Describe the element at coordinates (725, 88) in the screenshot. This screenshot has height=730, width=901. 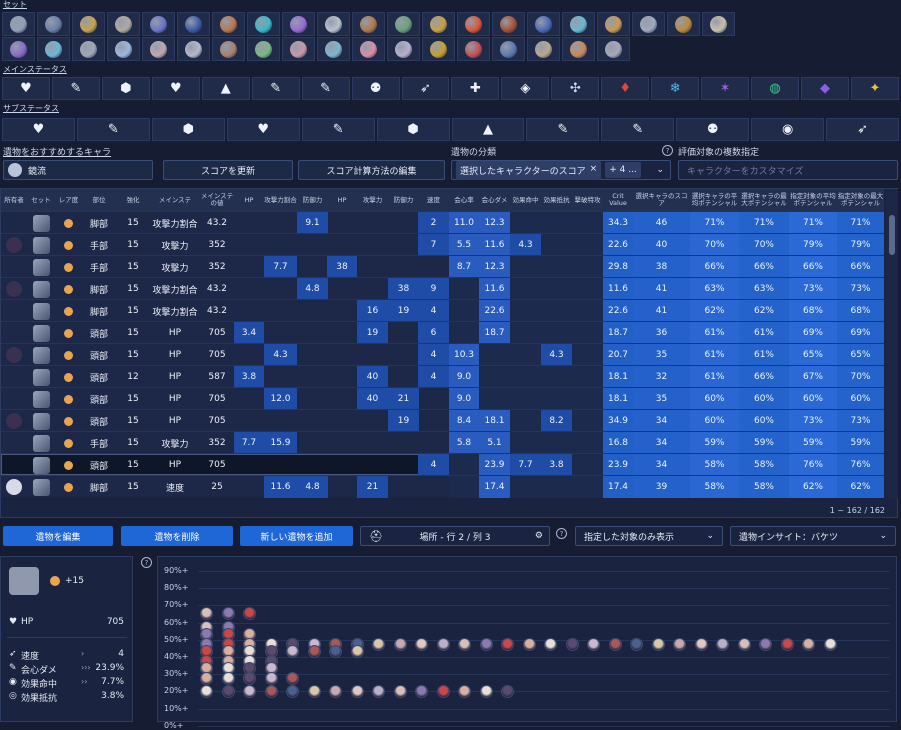
I see `main-stat-filter-14: ✶` at that location.